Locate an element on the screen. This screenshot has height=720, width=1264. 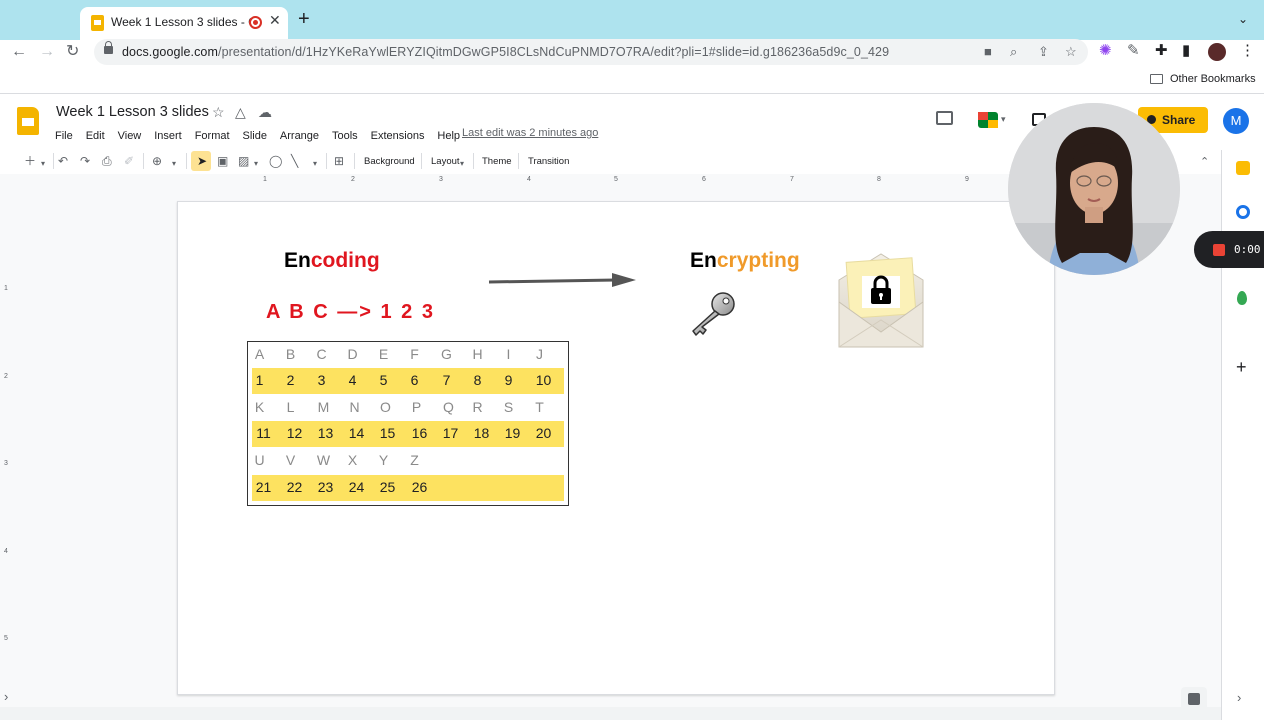
locked-envelope-icon is located at coordinates (881, 300).